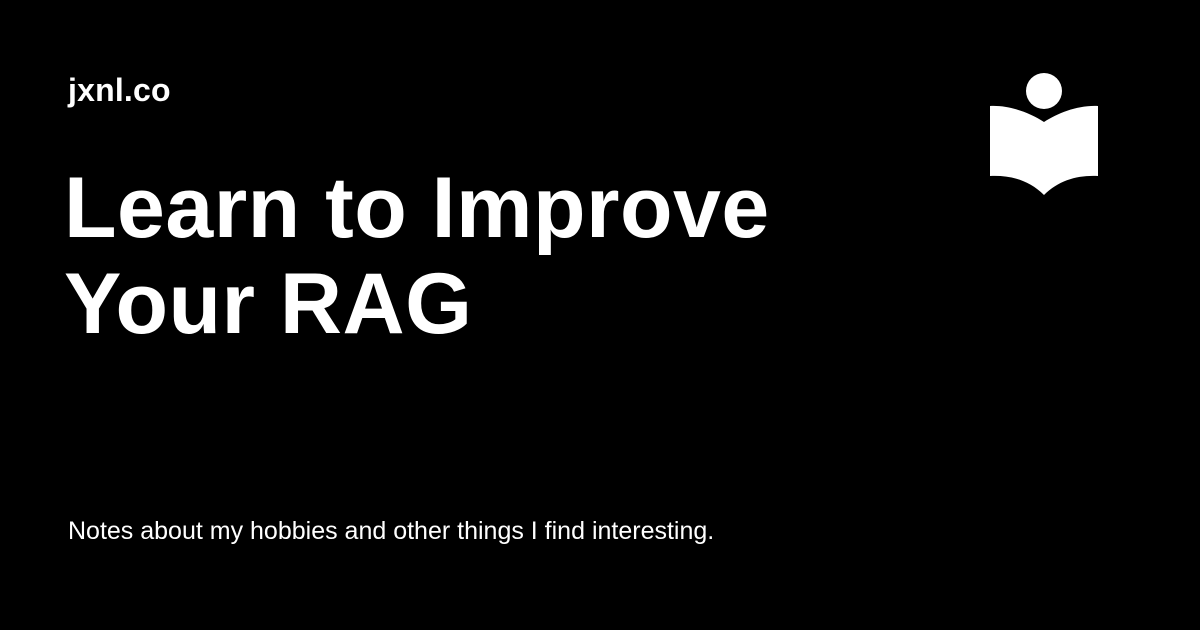  Describe the element at coordinates (1044, 134) in the screenshot. I see `reading-book-icon` at that location.